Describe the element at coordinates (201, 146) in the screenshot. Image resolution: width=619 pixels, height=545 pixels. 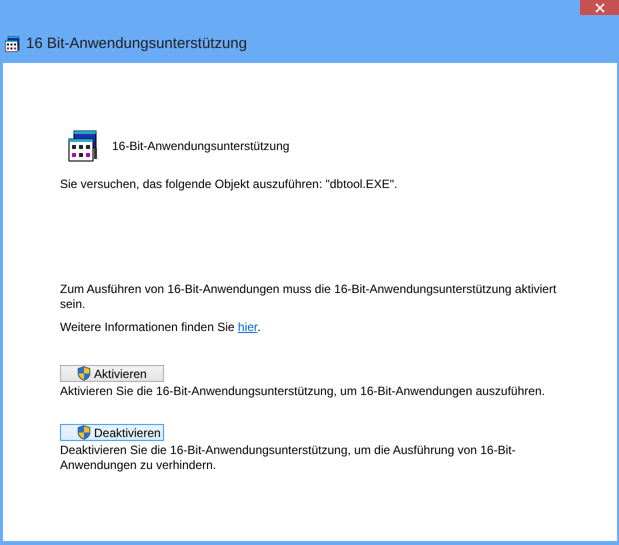
I see `heading: 16-Bit-Anwendungsunterstützung` at that location.